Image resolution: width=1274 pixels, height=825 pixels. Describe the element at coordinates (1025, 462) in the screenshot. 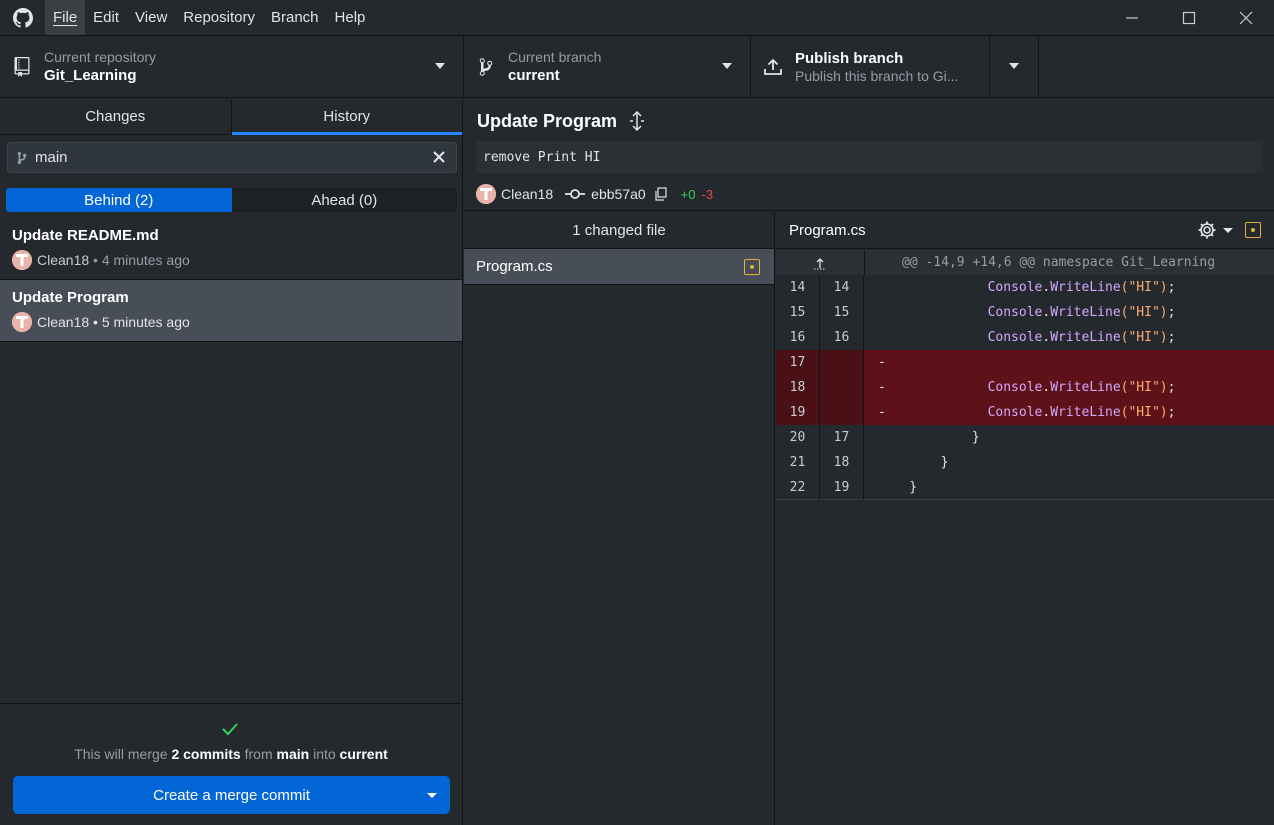

I see `diff-line-context: 21 18 }` at that location.